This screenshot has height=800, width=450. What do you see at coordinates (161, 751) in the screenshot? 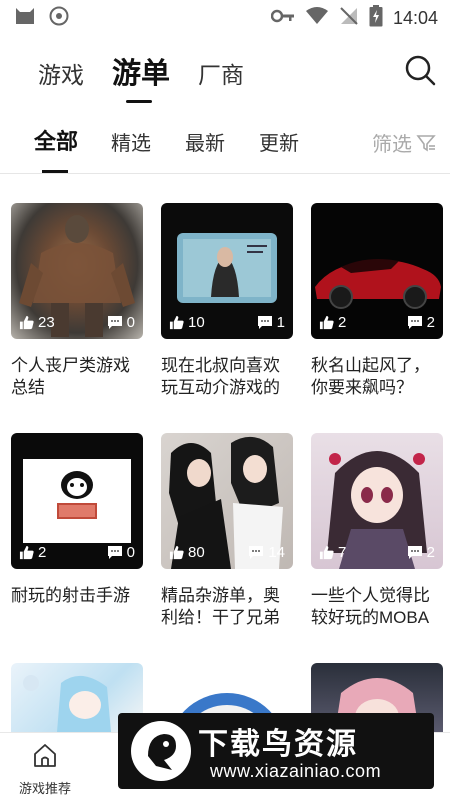
I see `bird-logo-icon` at bounding box center [161, 751].